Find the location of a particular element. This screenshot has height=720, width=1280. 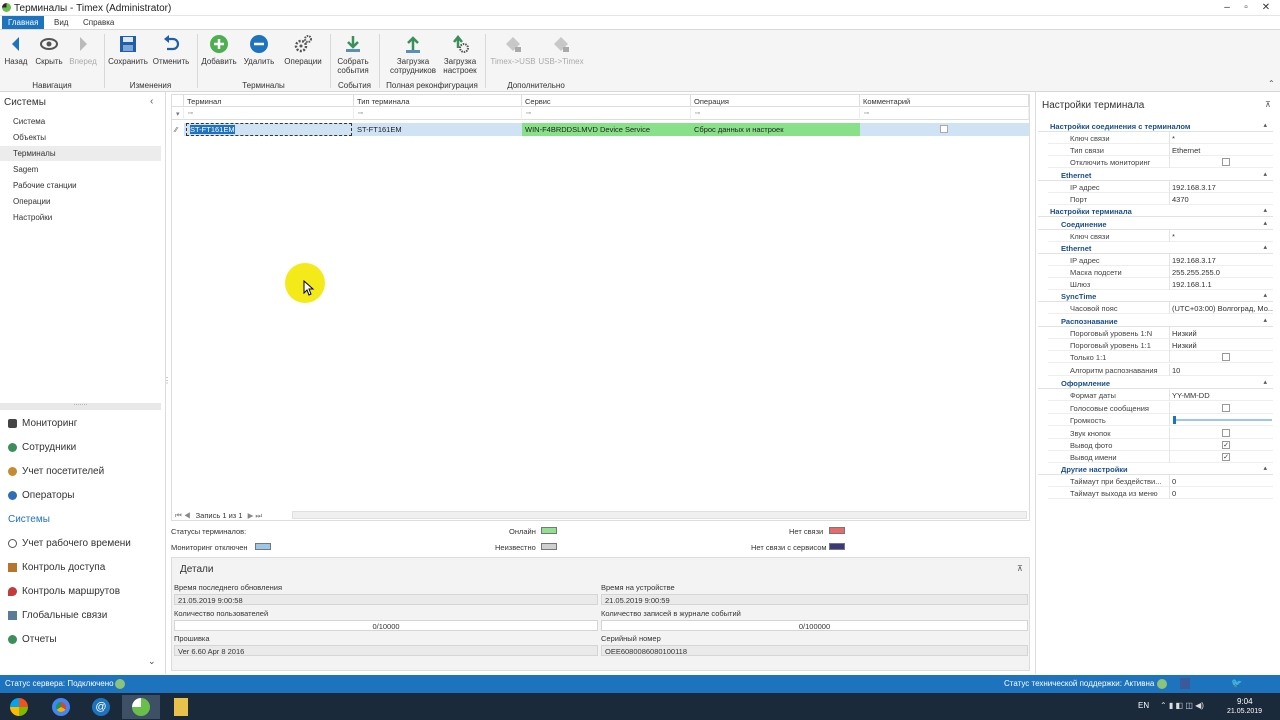

section-connection-settings: Настройки соединения с терминалом ▴ is located at coordinates (1155, 126).